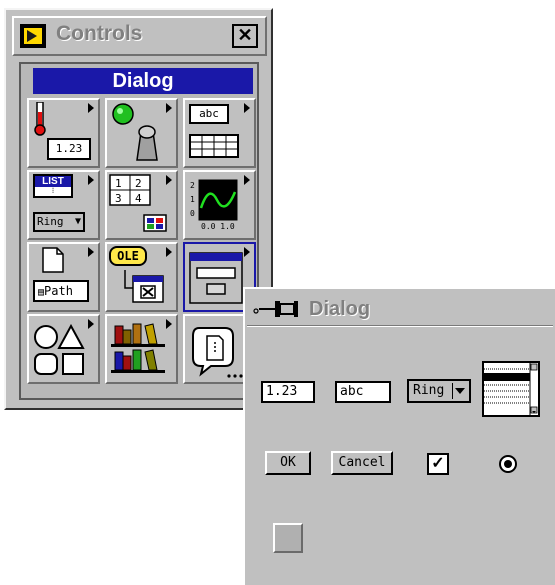 This screenshot has height=585, width=555. Describe the element at coordinates (362, 463) in the screenshot. I see `cancel-button: Cancel` at that location.